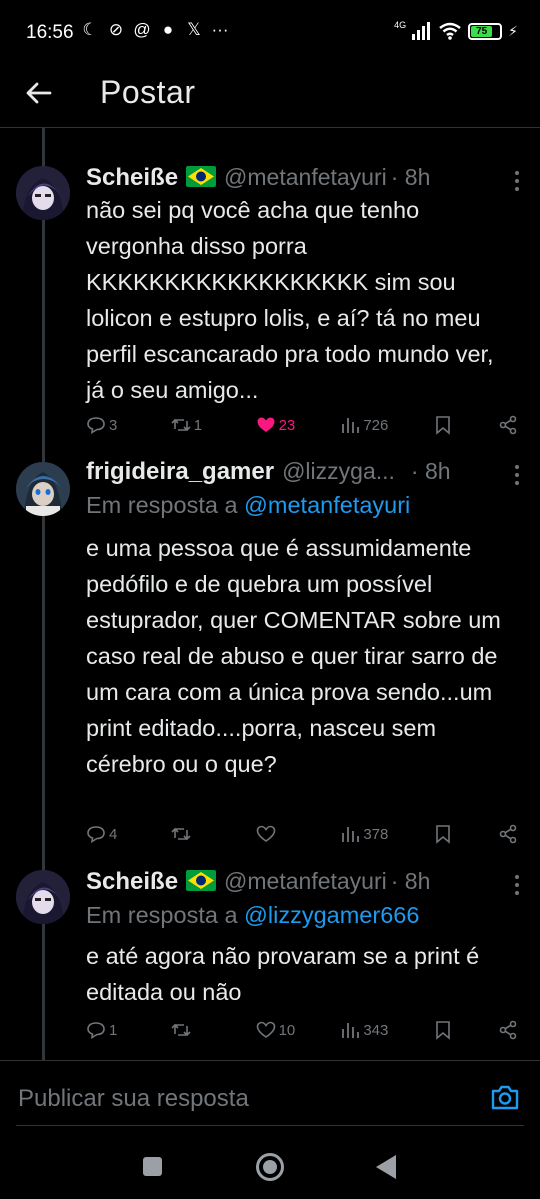 Image resolution: width=540 pixels, height=1199 pixels. Describe the element at coordinates (302, 1030) in the screenshot. I see `tweet-actions: 1 10 343` at that location.